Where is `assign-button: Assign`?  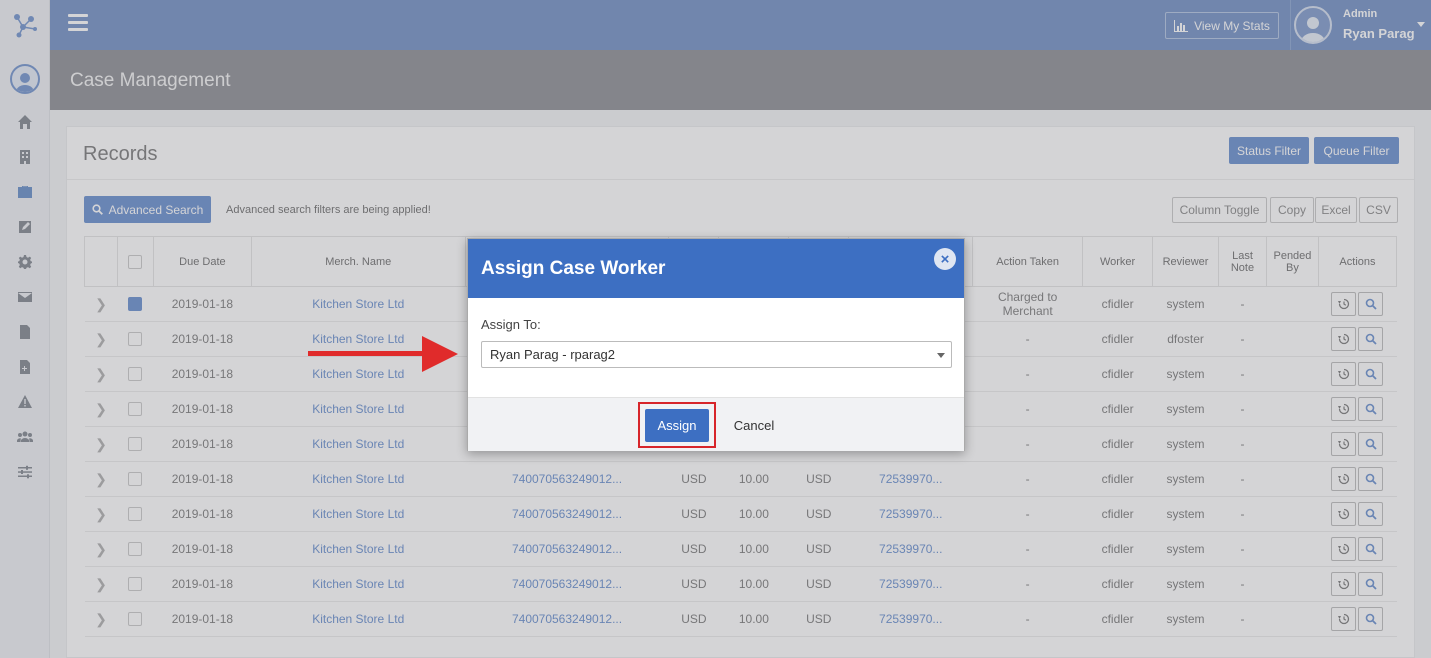
assign-button: Assign is located at coordinates (677, 425).